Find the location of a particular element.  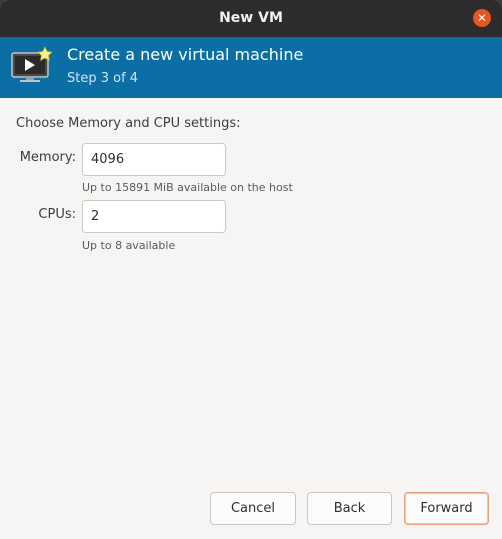

wizard-header: Create a new virtual machine Step 3 of 4 is located at coordinates (251, 67).